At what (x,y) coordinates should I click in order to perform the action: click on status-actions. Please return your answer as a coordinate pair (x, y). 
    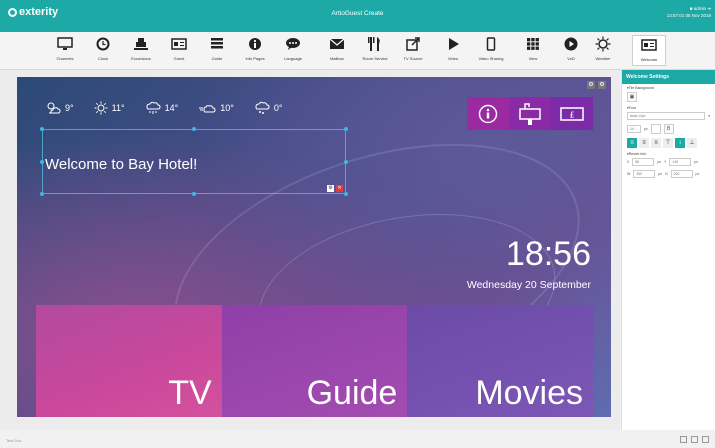
    Looking at the image, I should click on (694, 439).